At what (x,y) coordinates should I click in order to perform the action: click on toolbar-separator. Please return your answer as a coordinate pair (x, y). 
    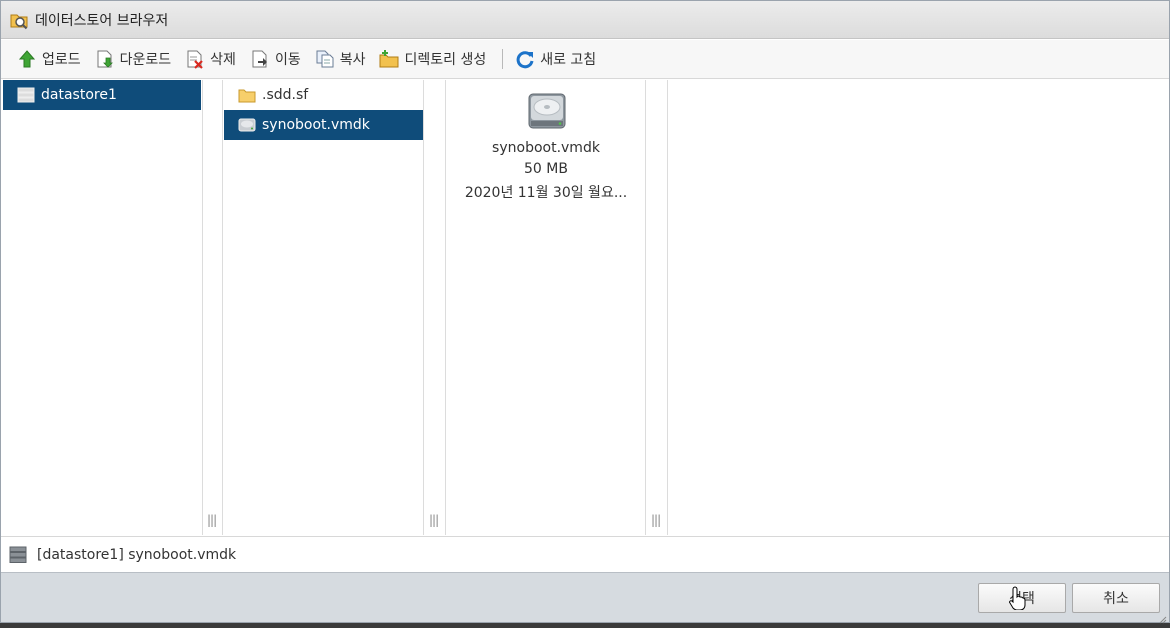
    Looking at the image, I should click on (503, 59).